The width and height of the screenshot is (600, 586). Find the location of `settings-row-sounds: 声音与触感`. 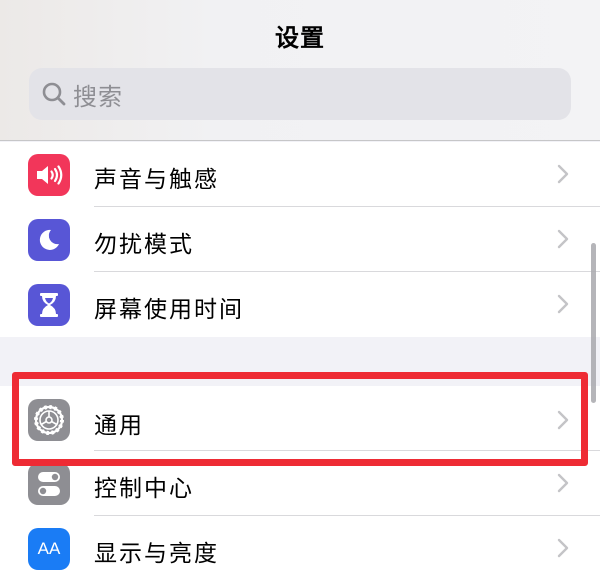

settings-row-sounds: 声音与触感 is located at coordinates (300, 174).